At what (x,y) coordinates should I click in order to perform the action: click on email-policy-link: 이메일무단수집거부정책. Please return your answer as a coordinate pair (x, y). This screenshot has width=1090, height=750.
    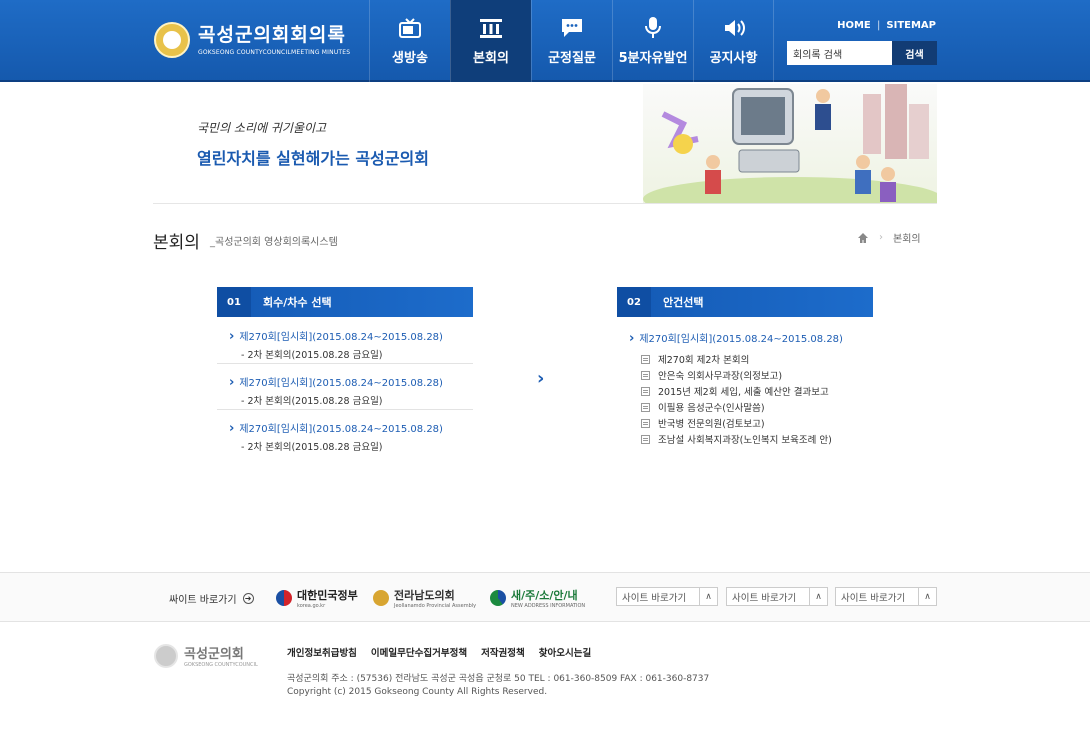
    Looking at the image, I should click on (419, 652).